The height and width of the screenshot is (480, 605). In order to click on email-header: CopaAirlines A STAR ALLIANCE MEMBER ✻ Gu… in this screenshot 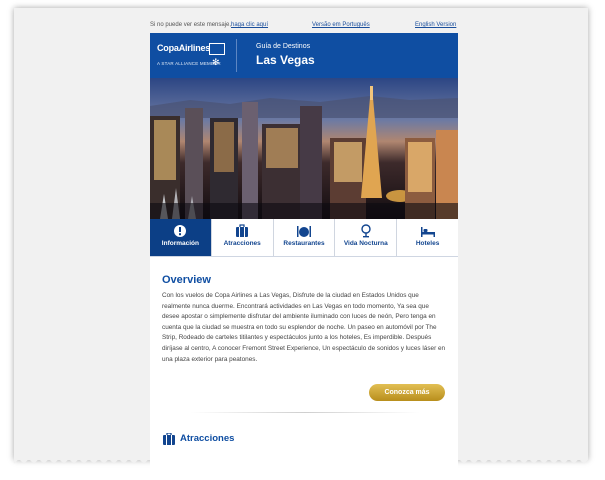, I will do `click(304, 55)`.